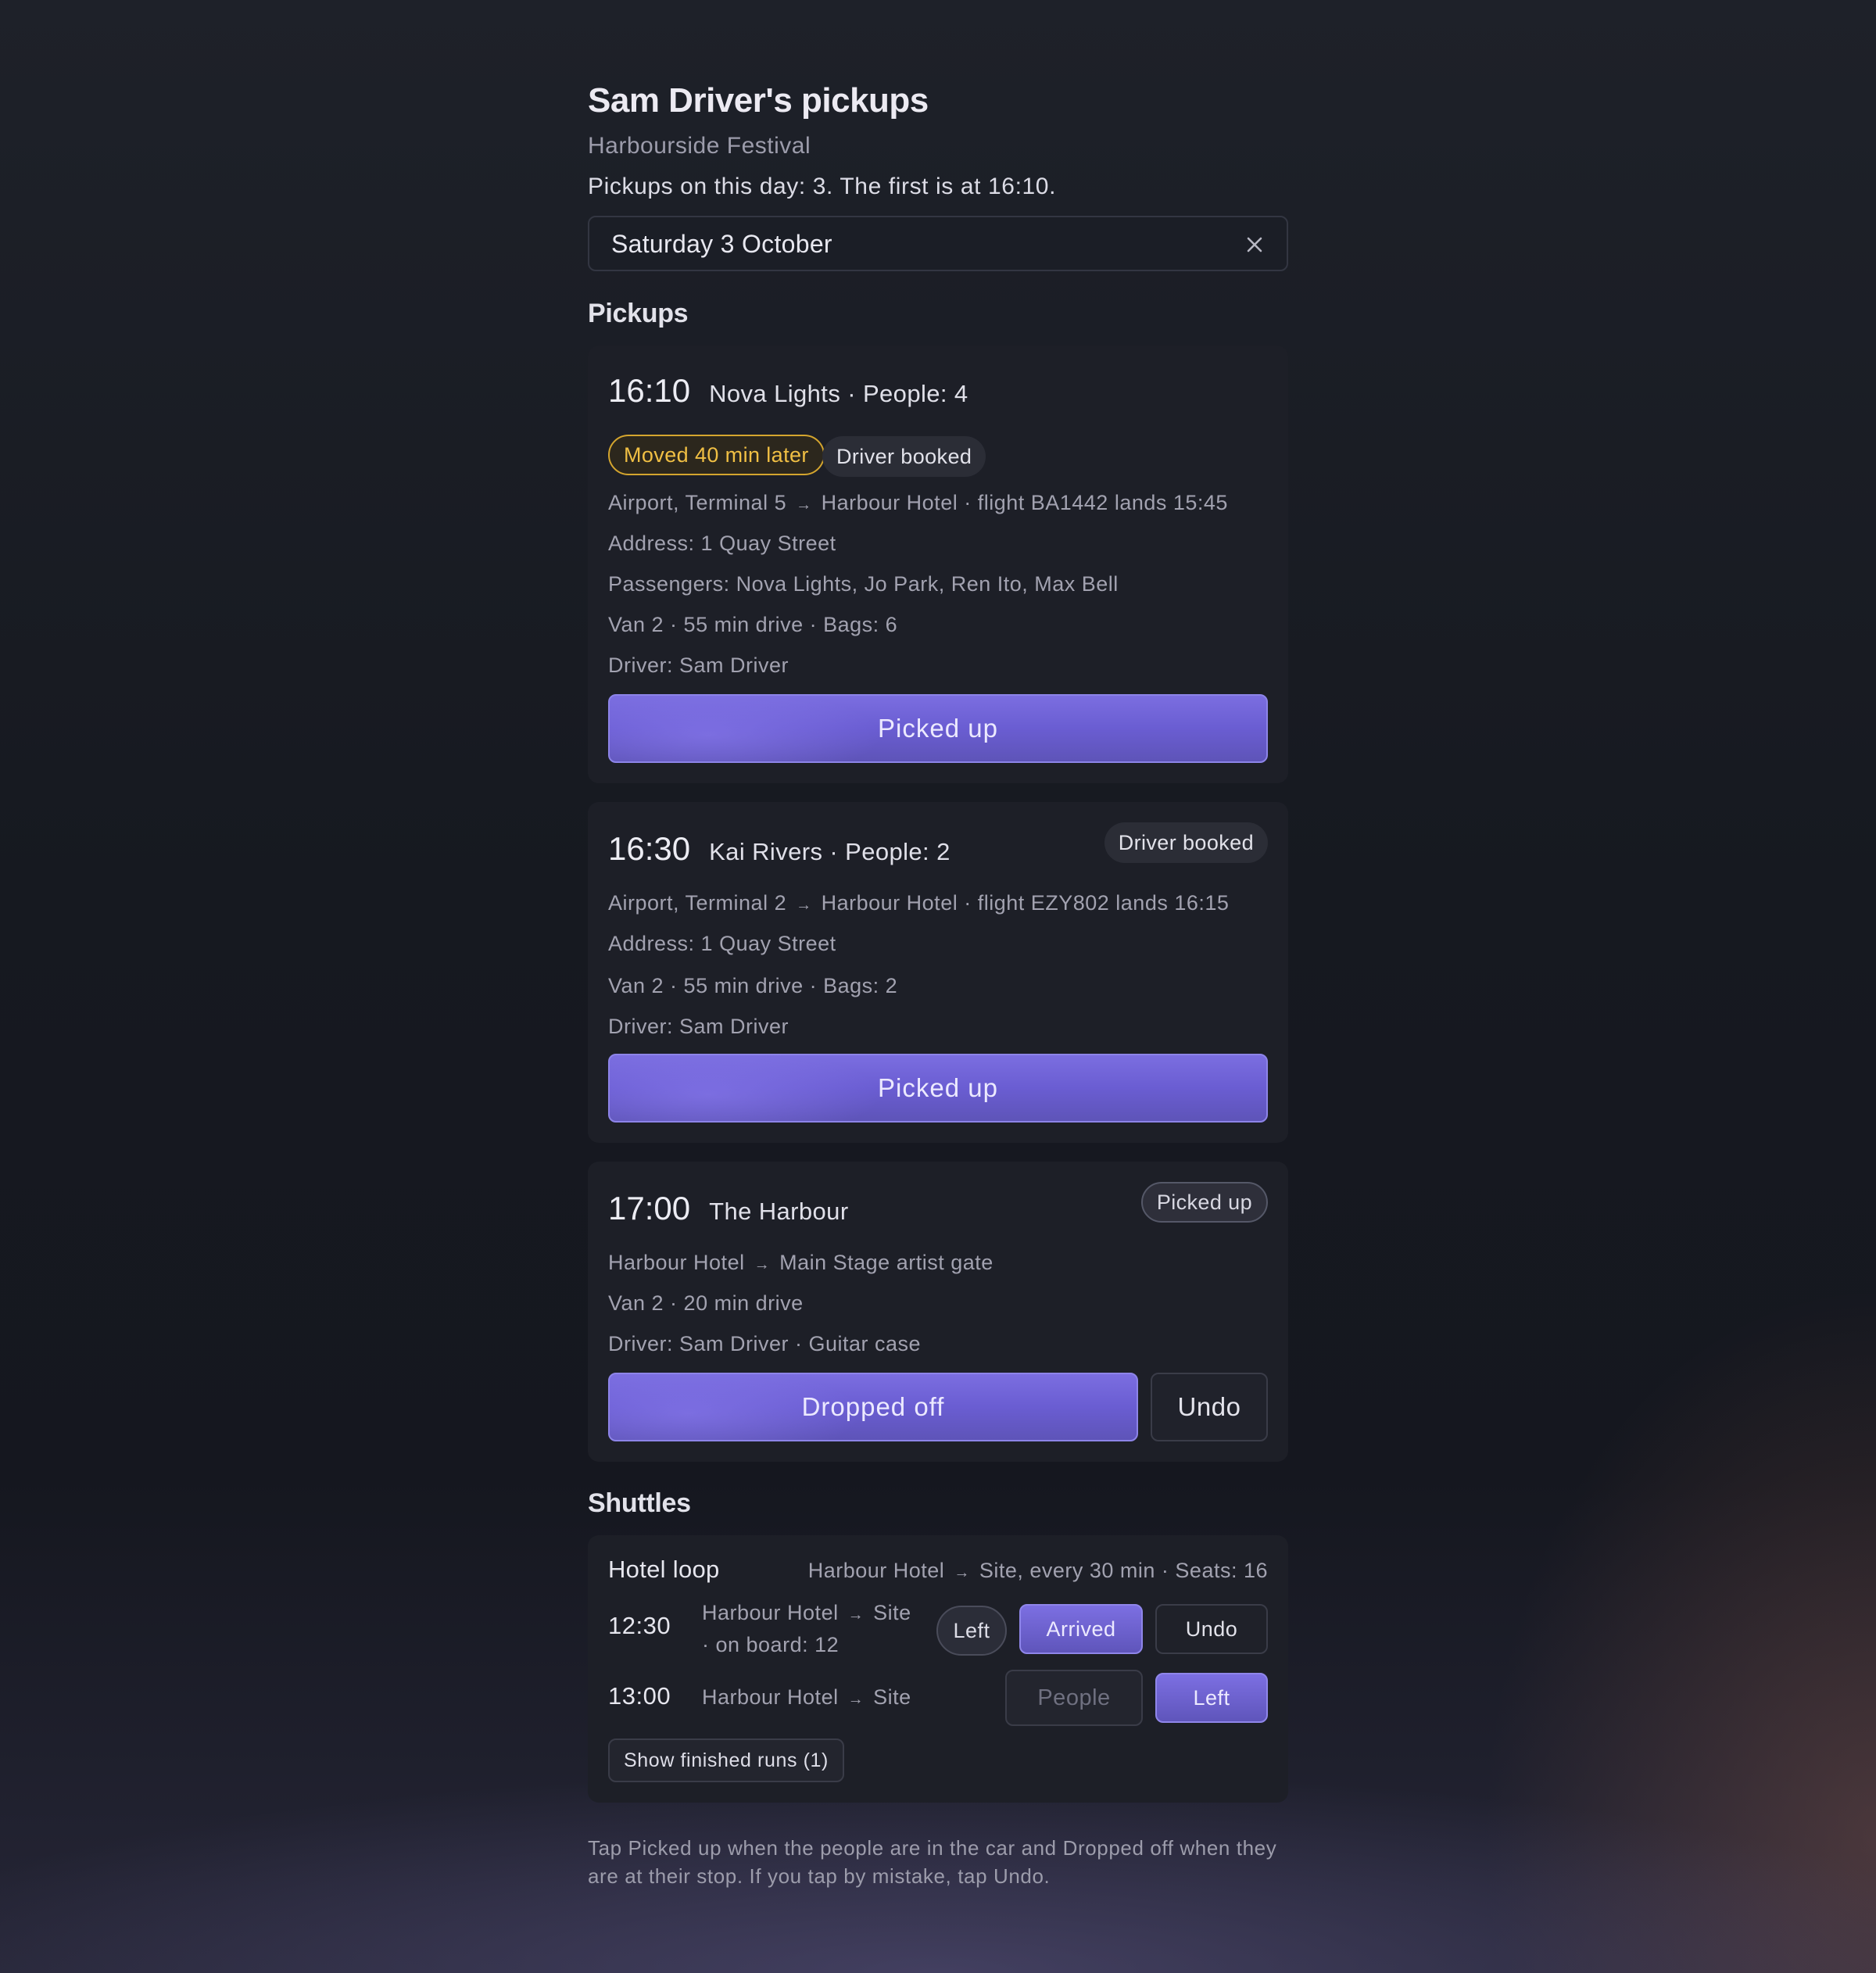 This screenshot has width=1876, height=1973. Describe the element at coordinates (639, 1696) in the screenshot. I see `run-time: 13:00` at that location.